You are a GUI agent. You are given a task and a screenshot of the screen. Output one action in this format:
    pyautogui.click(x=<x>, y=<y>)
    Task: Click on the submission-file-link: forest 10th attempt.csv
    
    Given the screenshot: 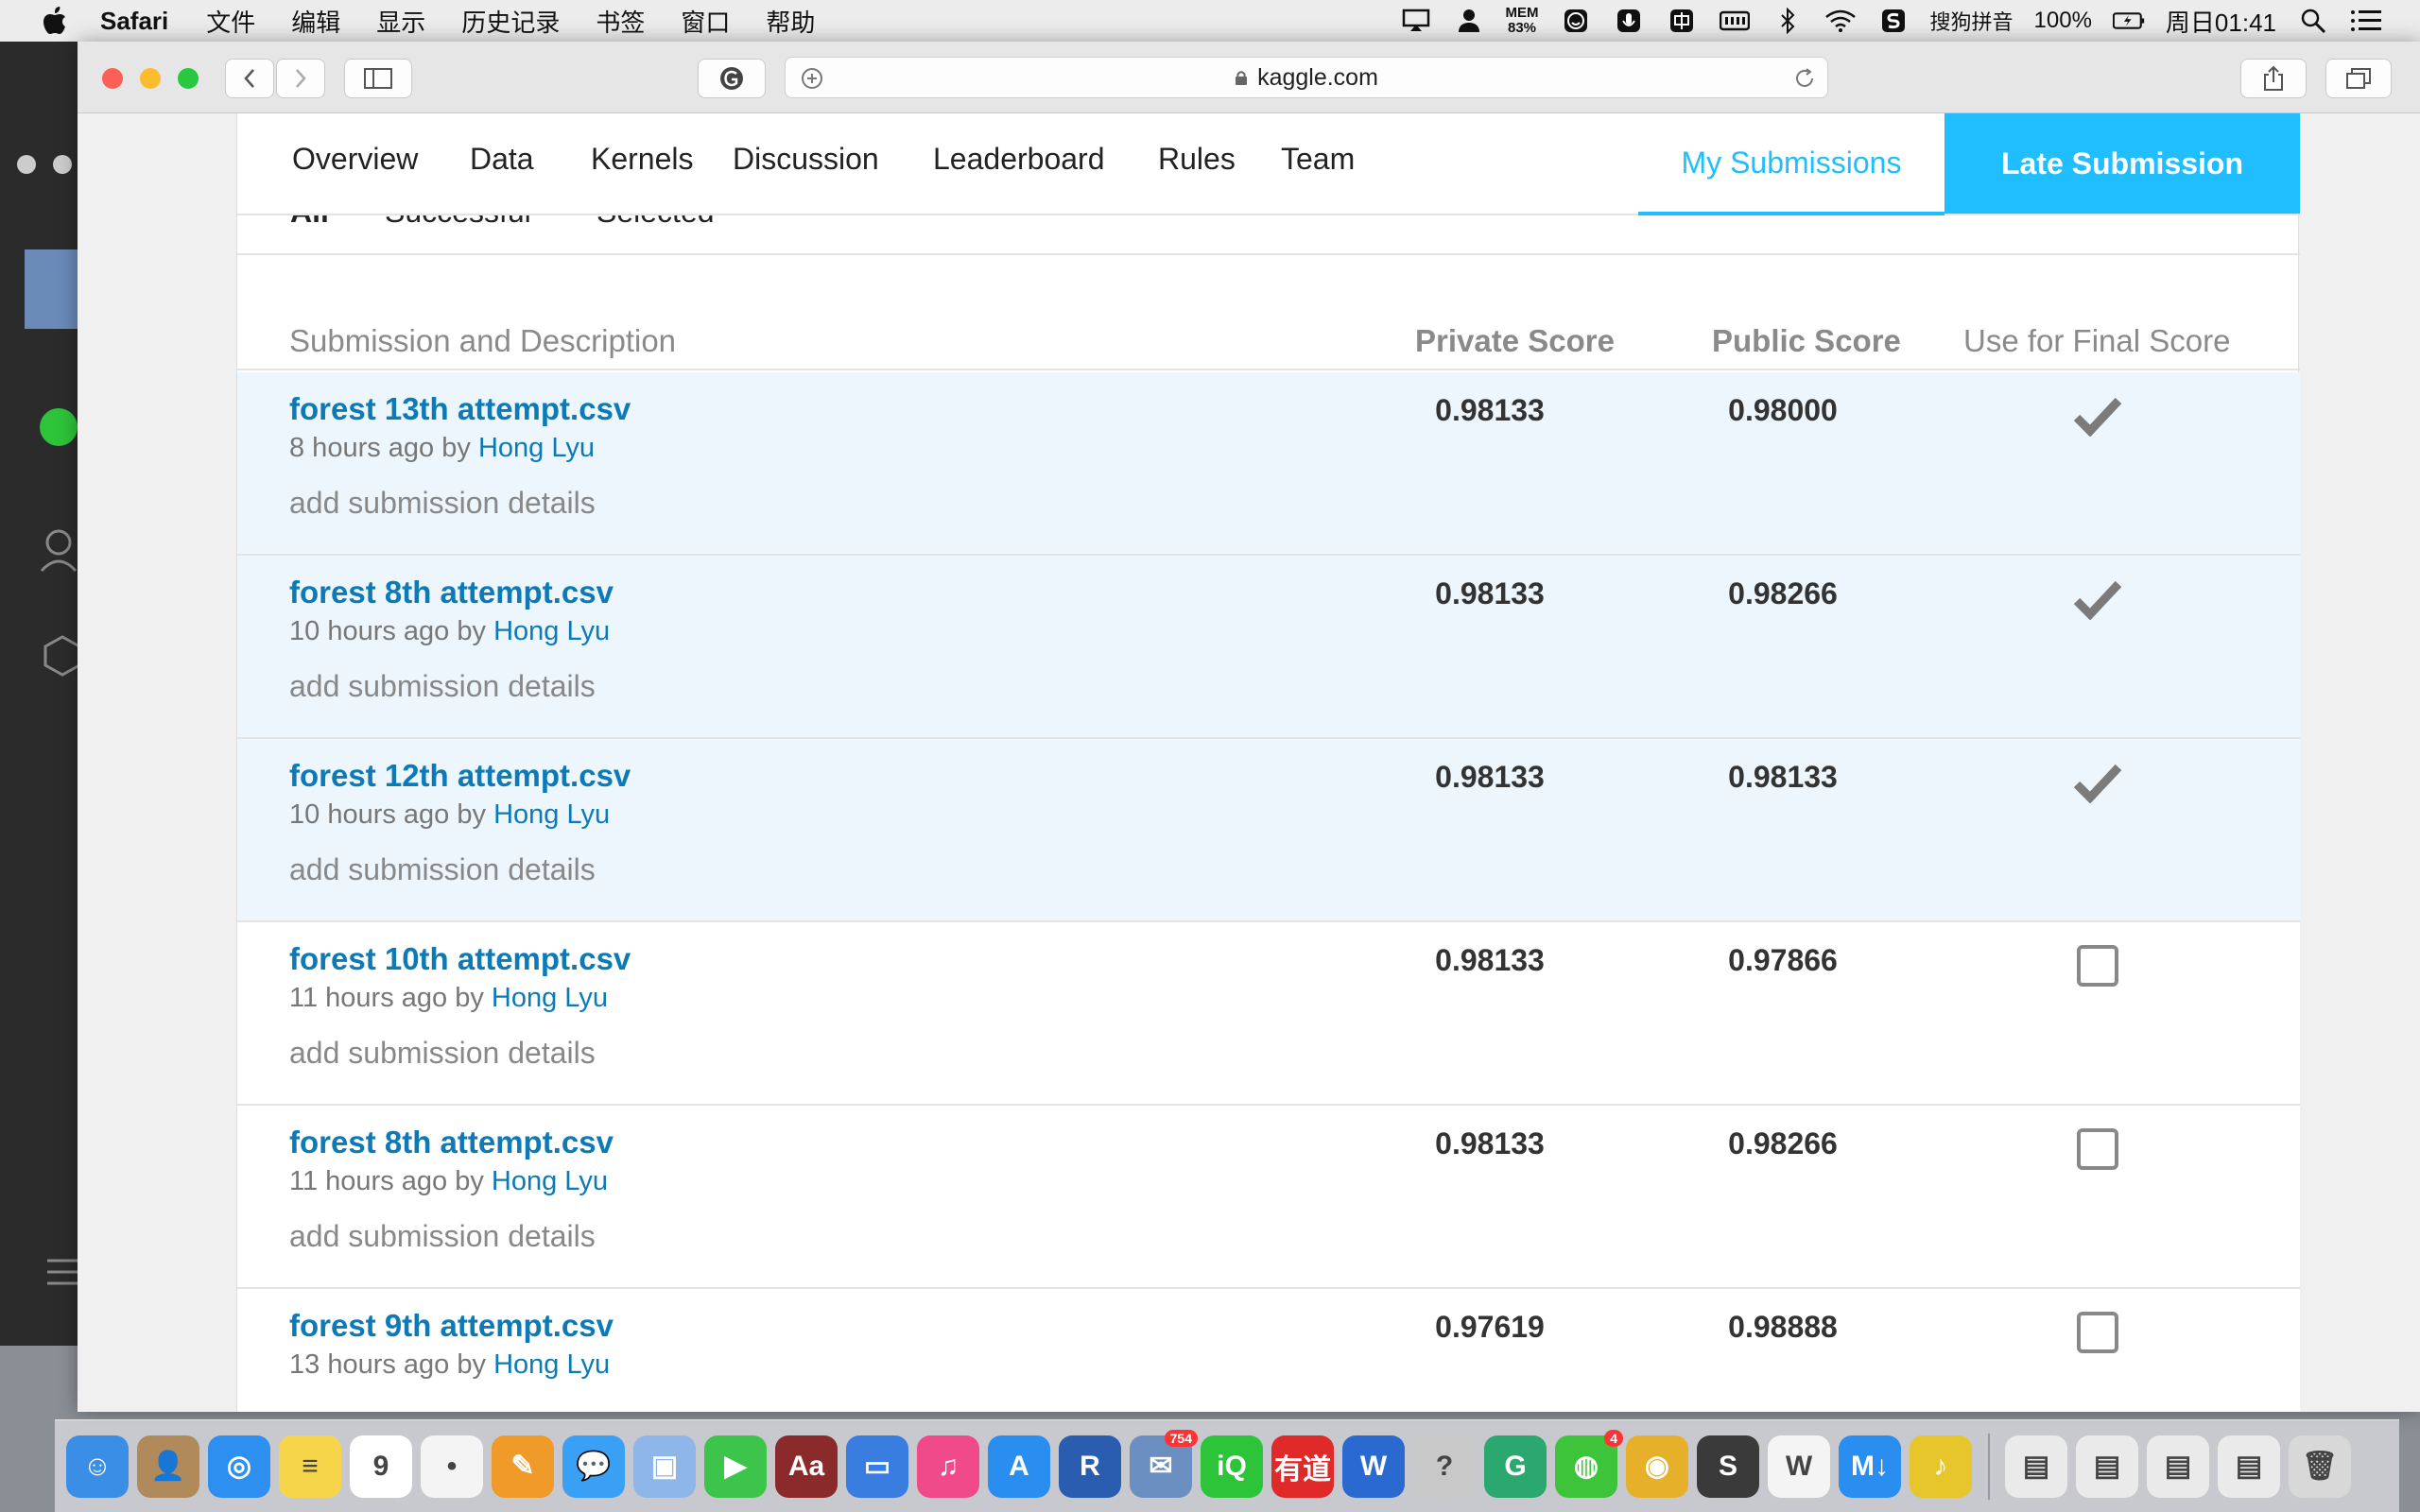 What is the action you would take?
    pyautogui.click(x=460, y=959)
    